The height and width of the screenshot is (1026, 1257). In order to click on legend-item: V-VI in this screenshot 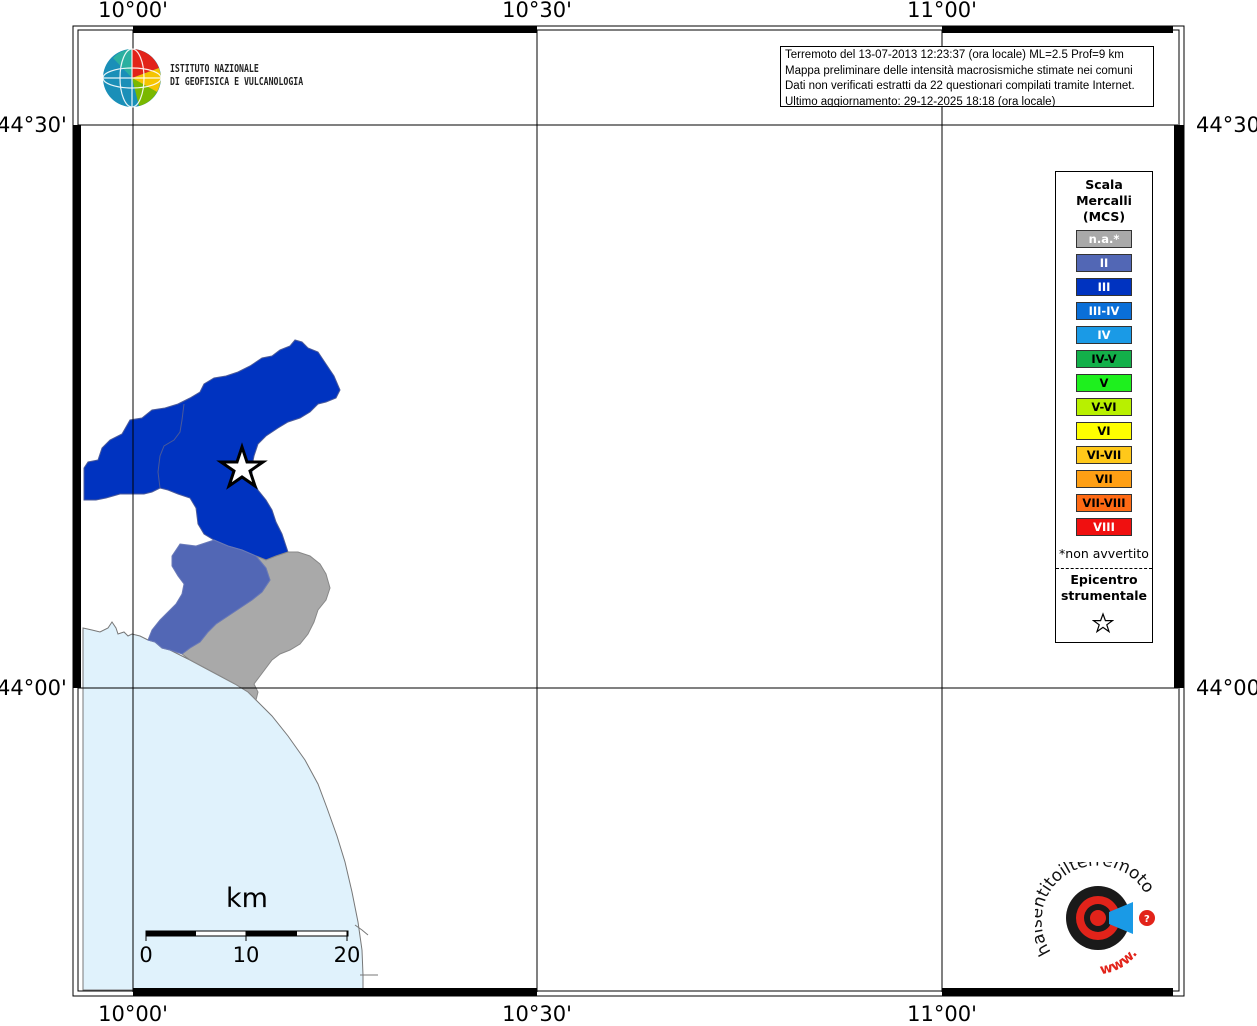, I will do `click(1104, 407)`.